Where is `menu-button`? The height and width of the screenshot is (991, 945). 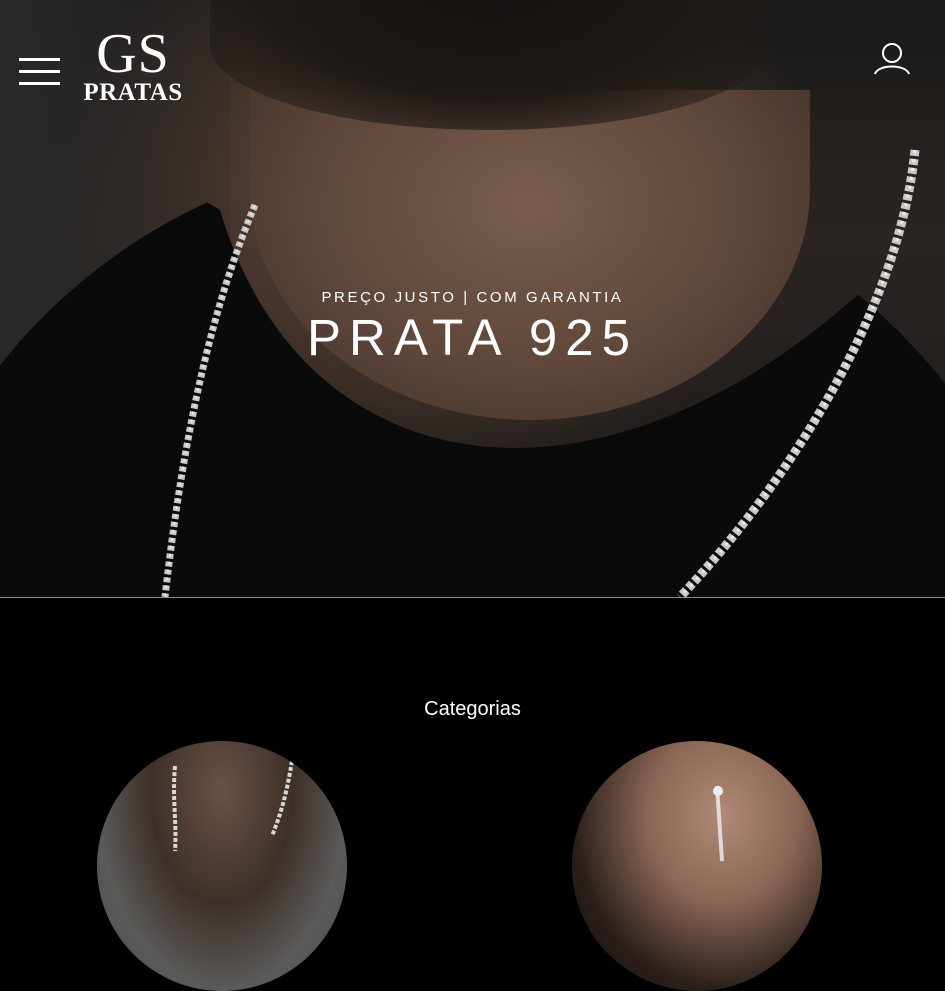
menu-button is located at coordinates (40, 72).